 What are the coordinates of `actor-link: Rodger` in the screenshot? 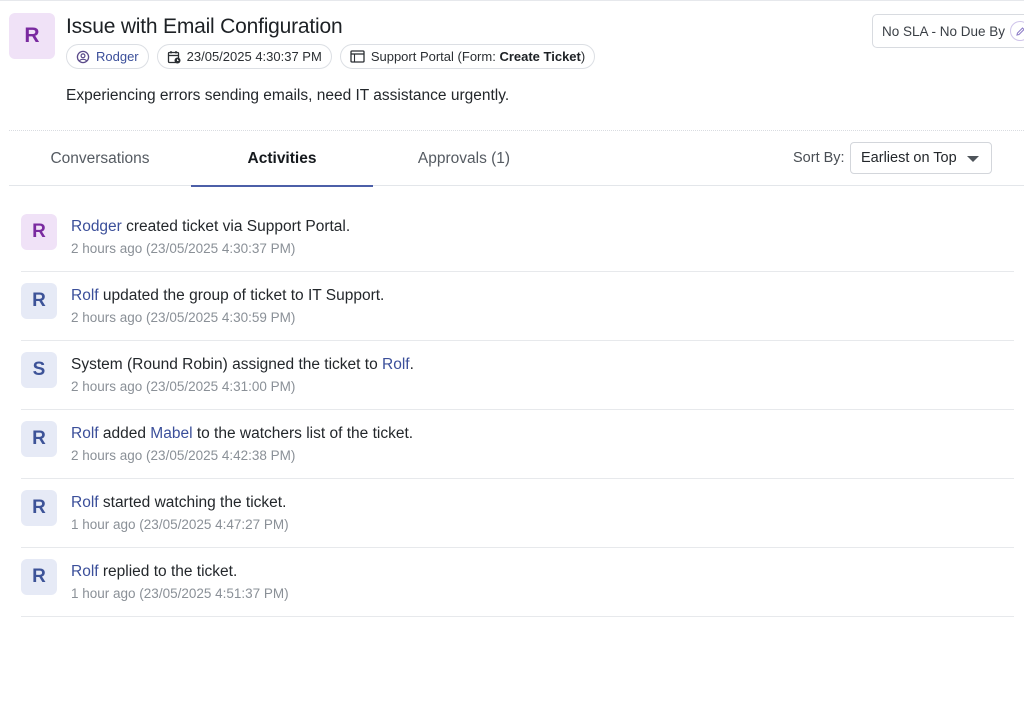 It's located at (96, 226).